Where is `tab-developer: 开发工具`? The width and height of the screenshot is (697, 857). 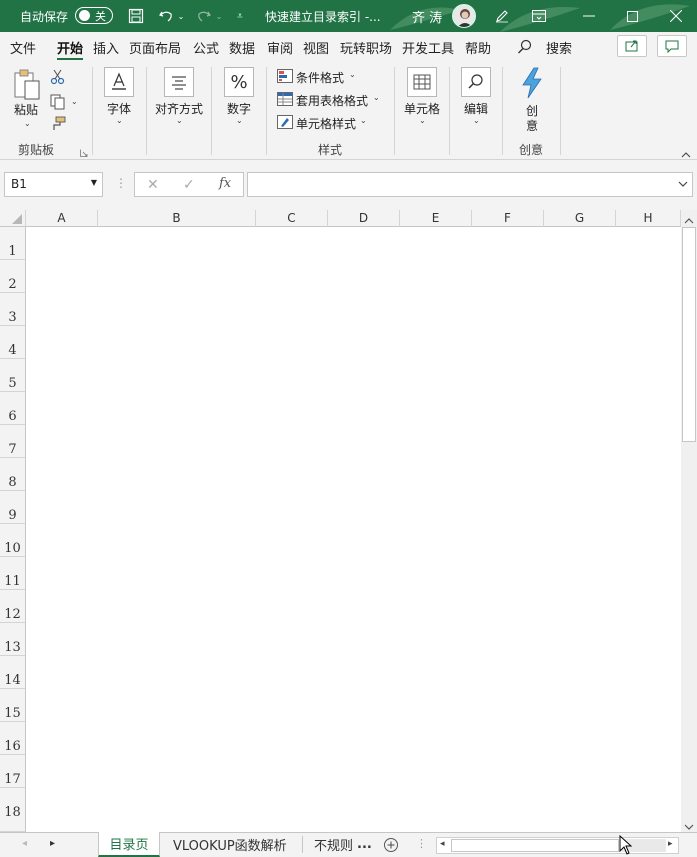
tab-developer: 开发工具 is located at coordinates (428, 47).